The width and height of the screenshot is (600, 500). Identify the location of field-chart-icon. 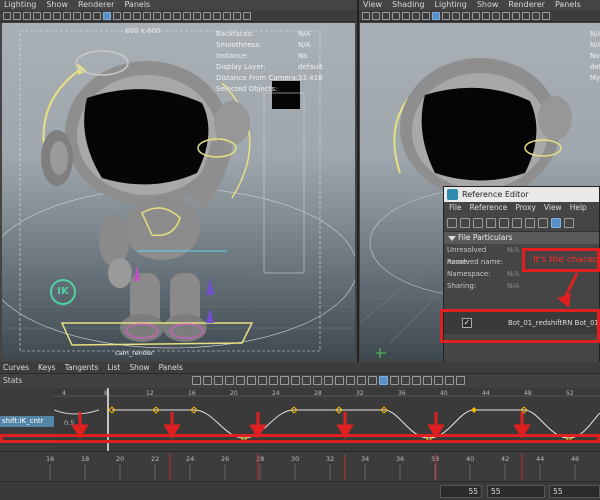
(77, 16).